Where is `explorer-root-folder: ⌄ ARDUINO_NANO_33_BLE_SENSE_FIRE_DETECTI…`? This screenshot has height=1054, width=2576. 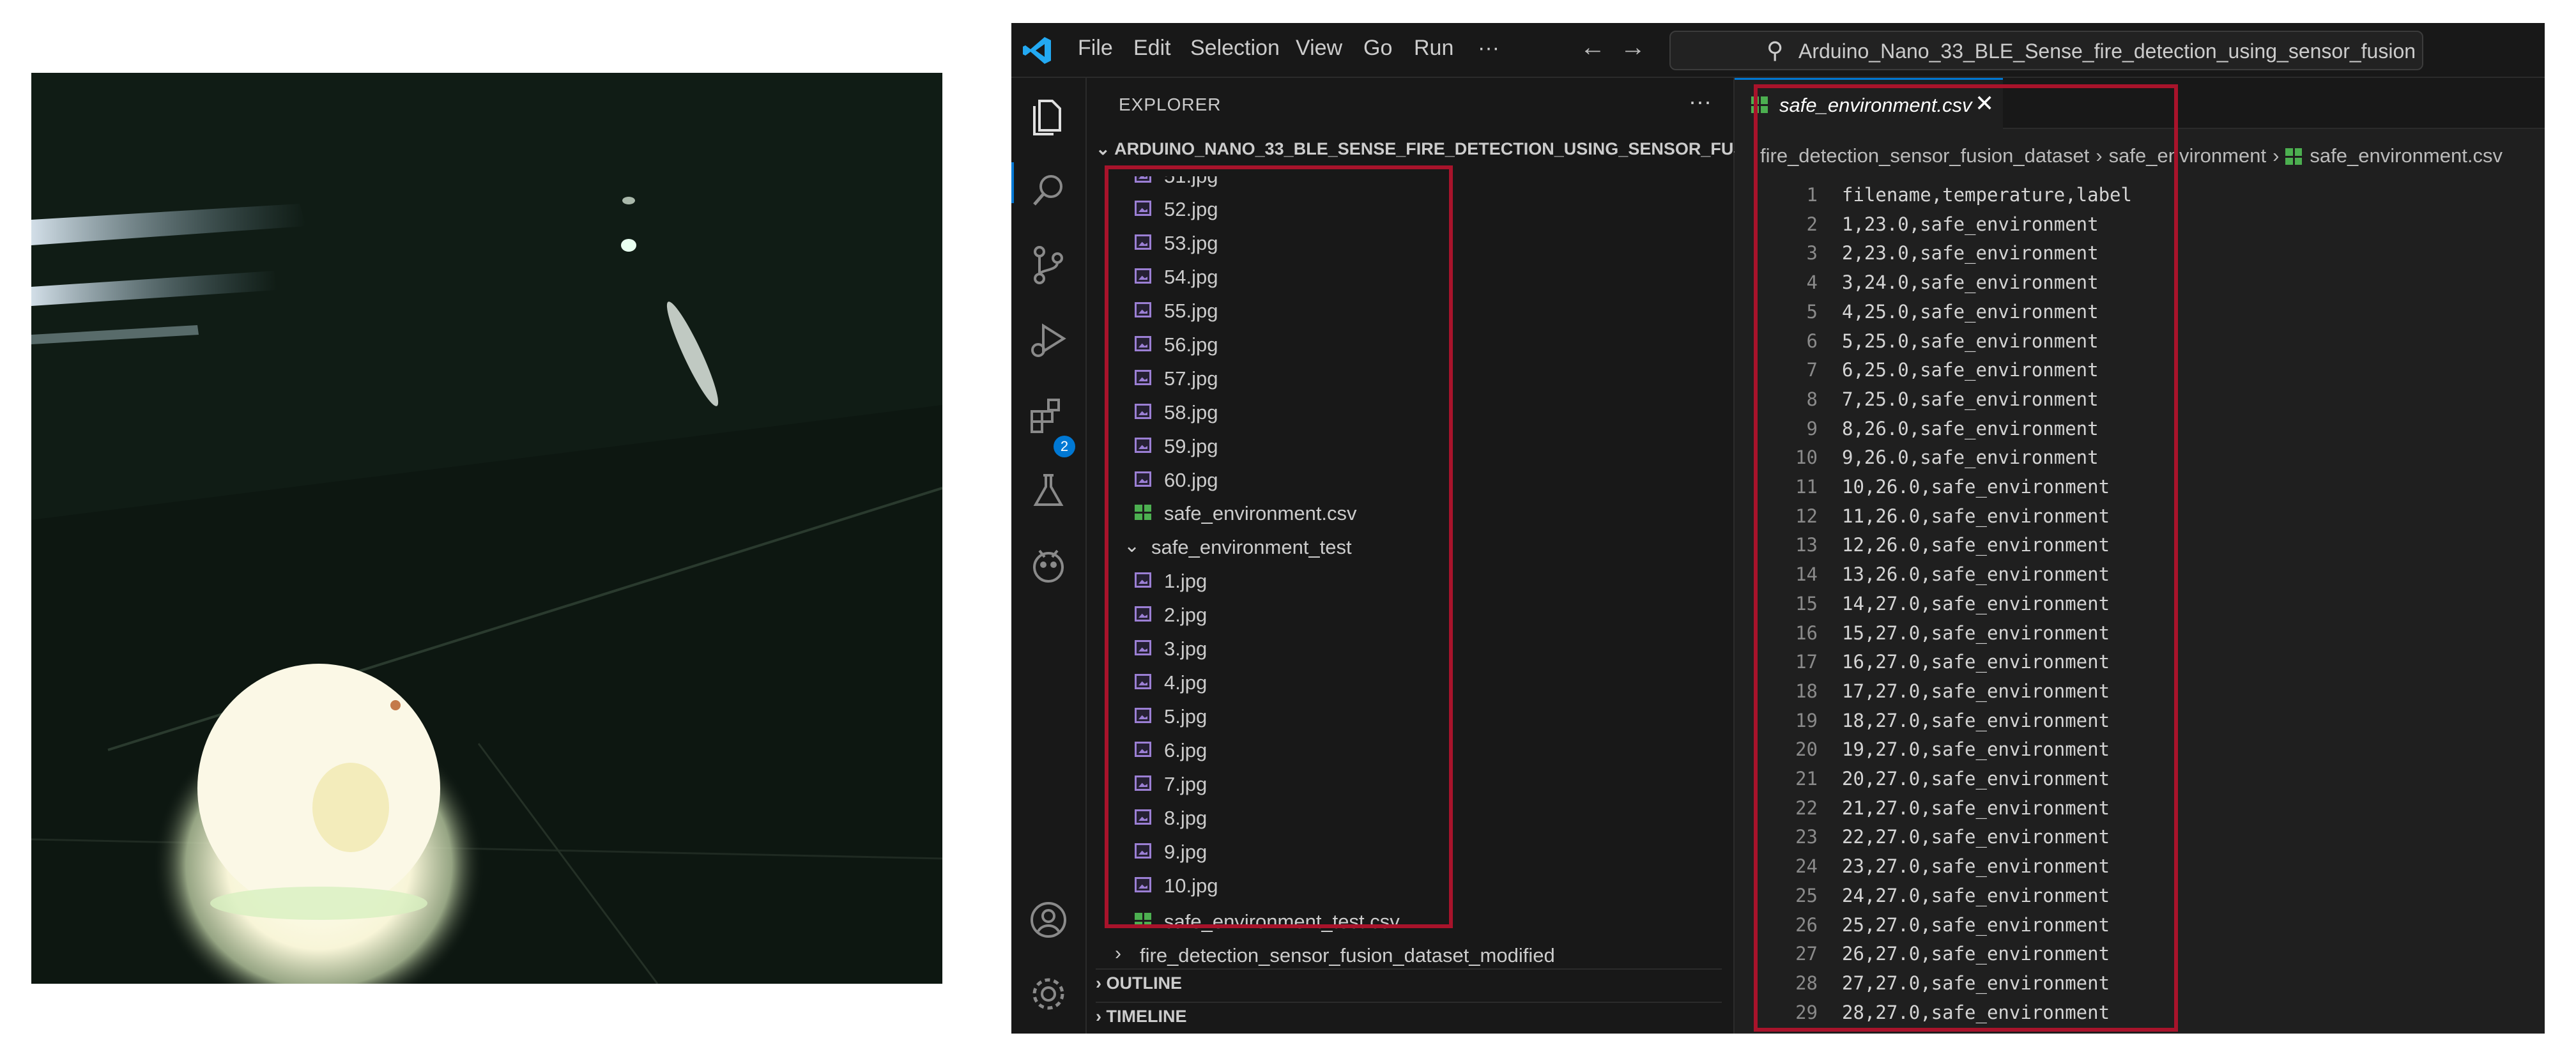 explorer-root-folder: ⌄ ARDUINO_NANO_33_BLE_SENSE_FIRE_DETECTI… is located at coordinates (1435, 149).